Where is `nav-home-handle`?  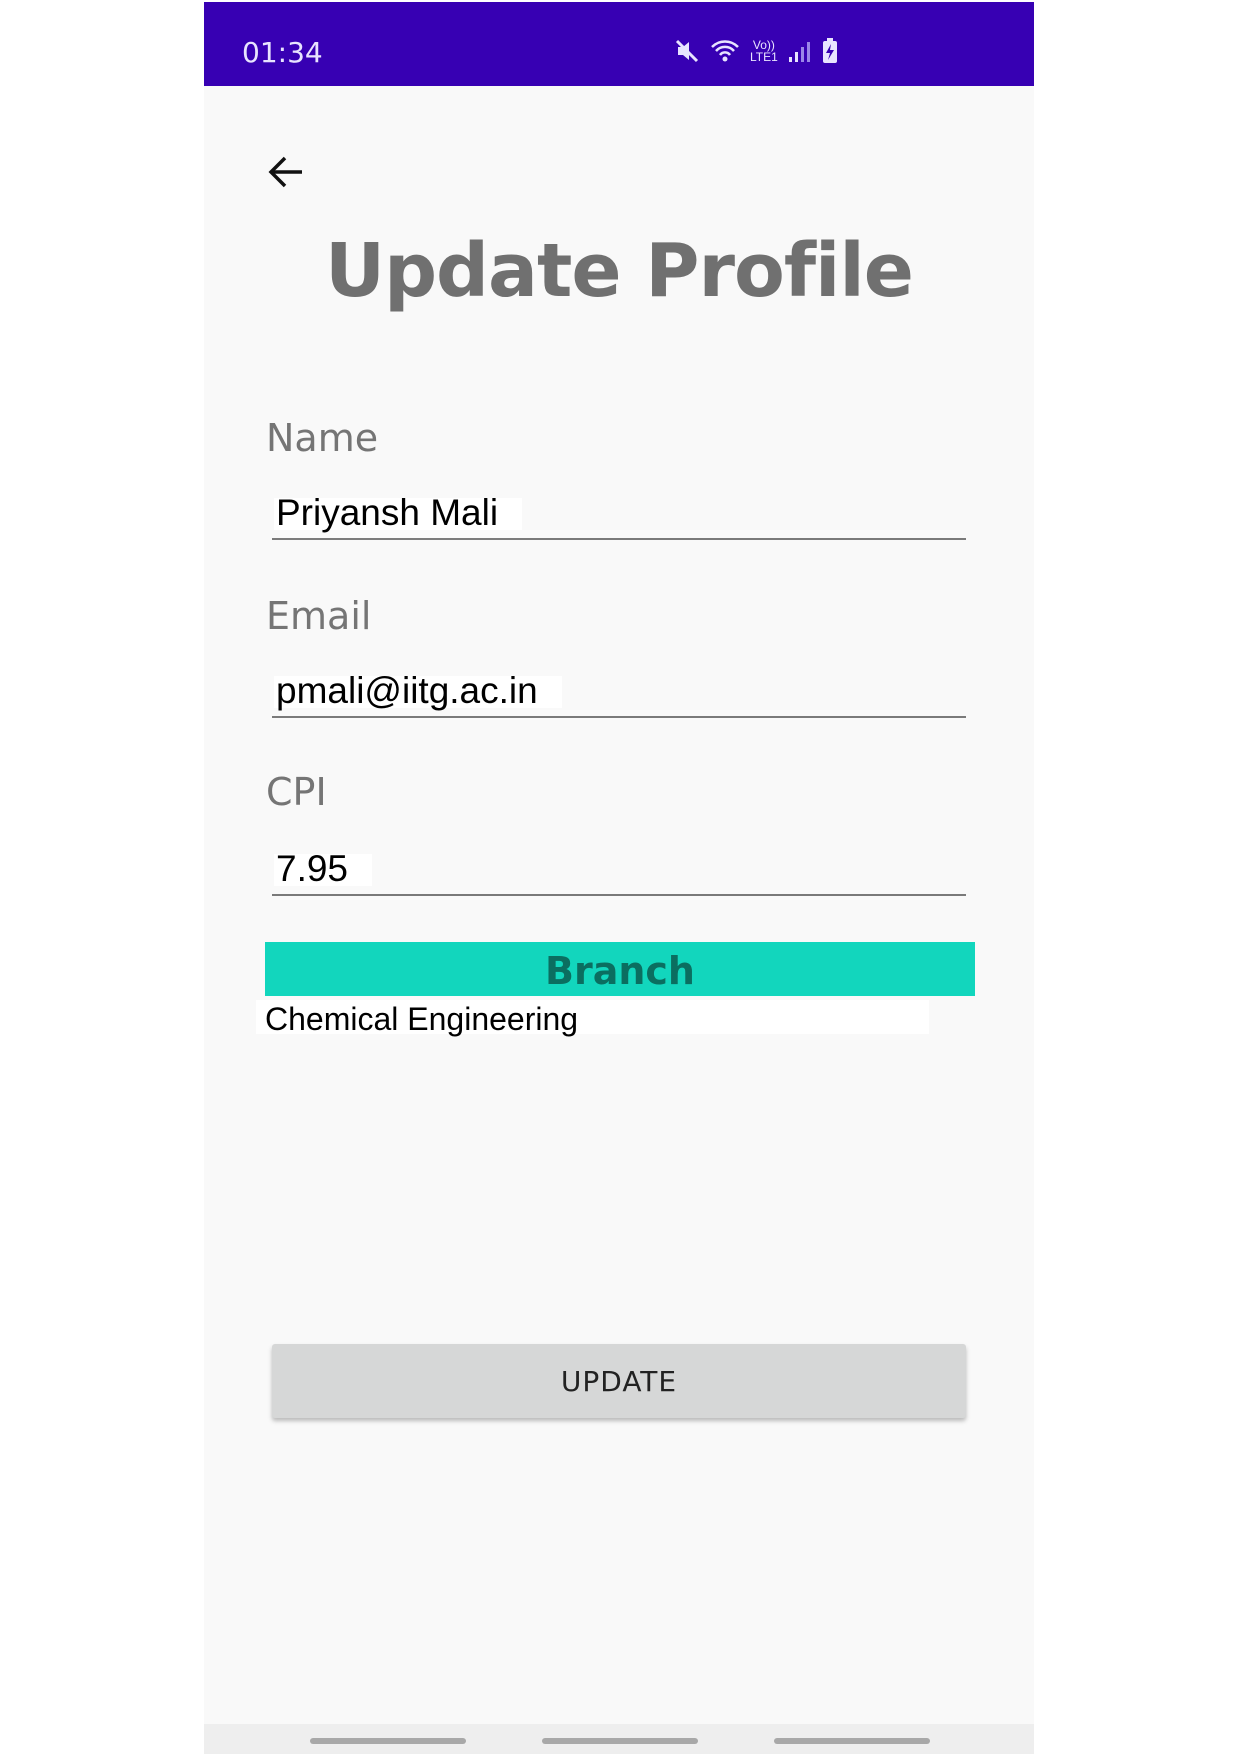 nav-home-handle is located at coordinates (620, 1741).